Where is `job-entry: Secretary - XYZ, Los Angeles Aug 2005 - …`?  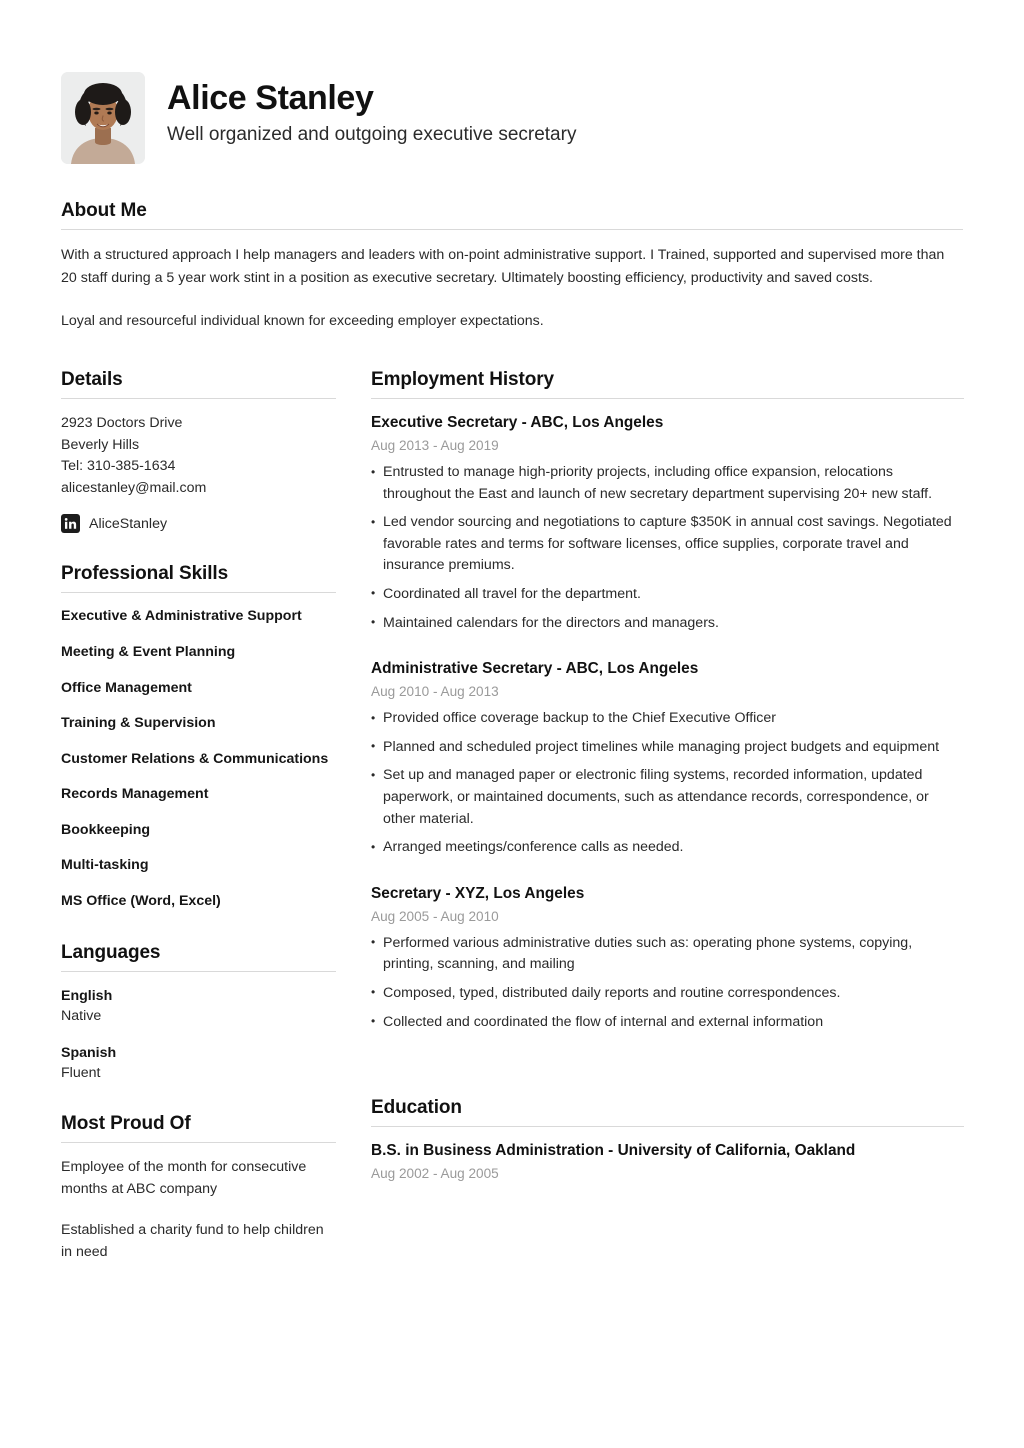
job-entry: Secretary - XYZ, Los Angeles Aug 2005 - … is located at coordinates (667, 958).